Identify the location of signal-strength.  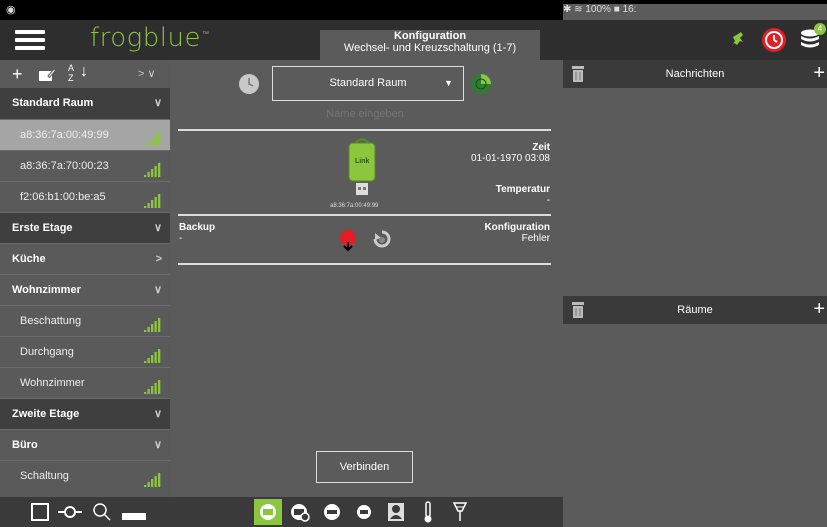
(153, 484).